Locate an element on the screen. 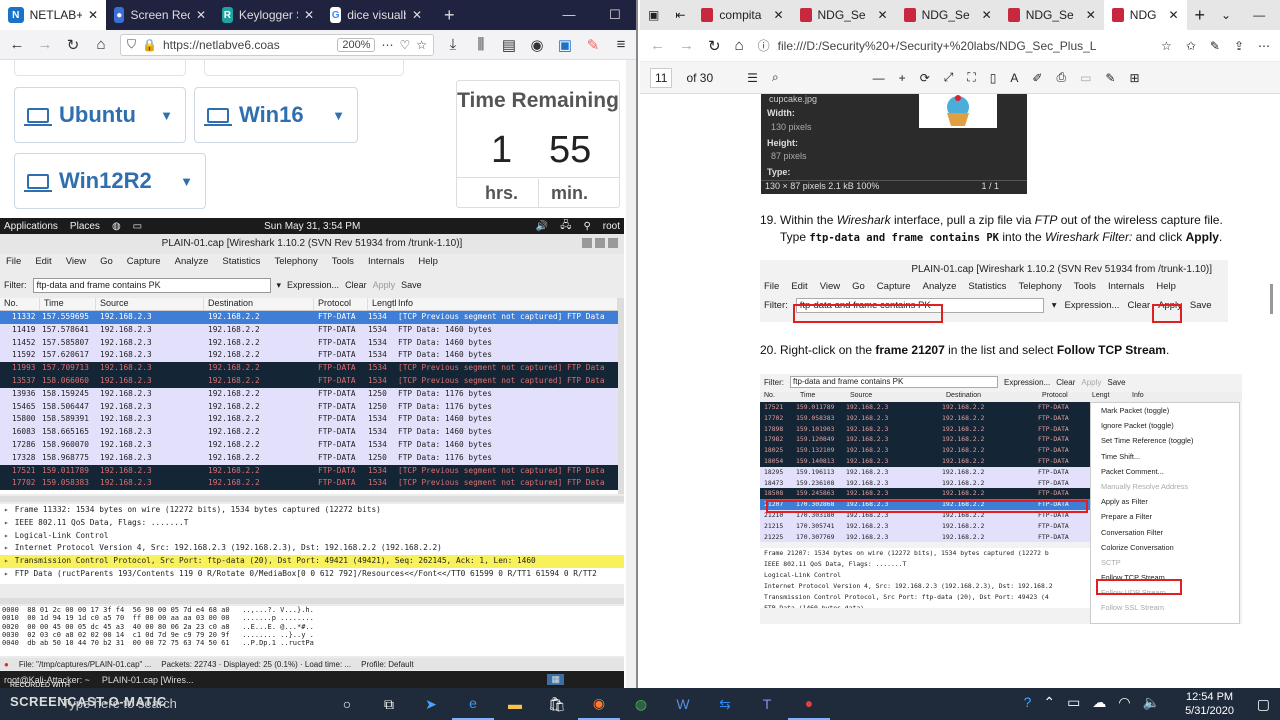 Image resolution: width=1280 pixels, height=720 pixels. chrome-icon: ◍ is located at coordinates (641, 704).